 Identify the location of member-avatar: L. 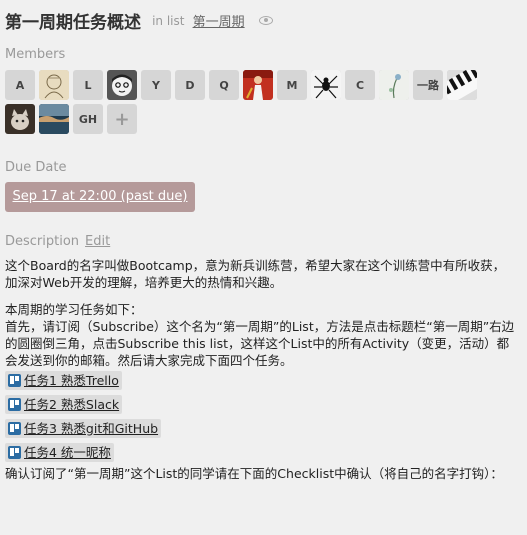
(88, 85).